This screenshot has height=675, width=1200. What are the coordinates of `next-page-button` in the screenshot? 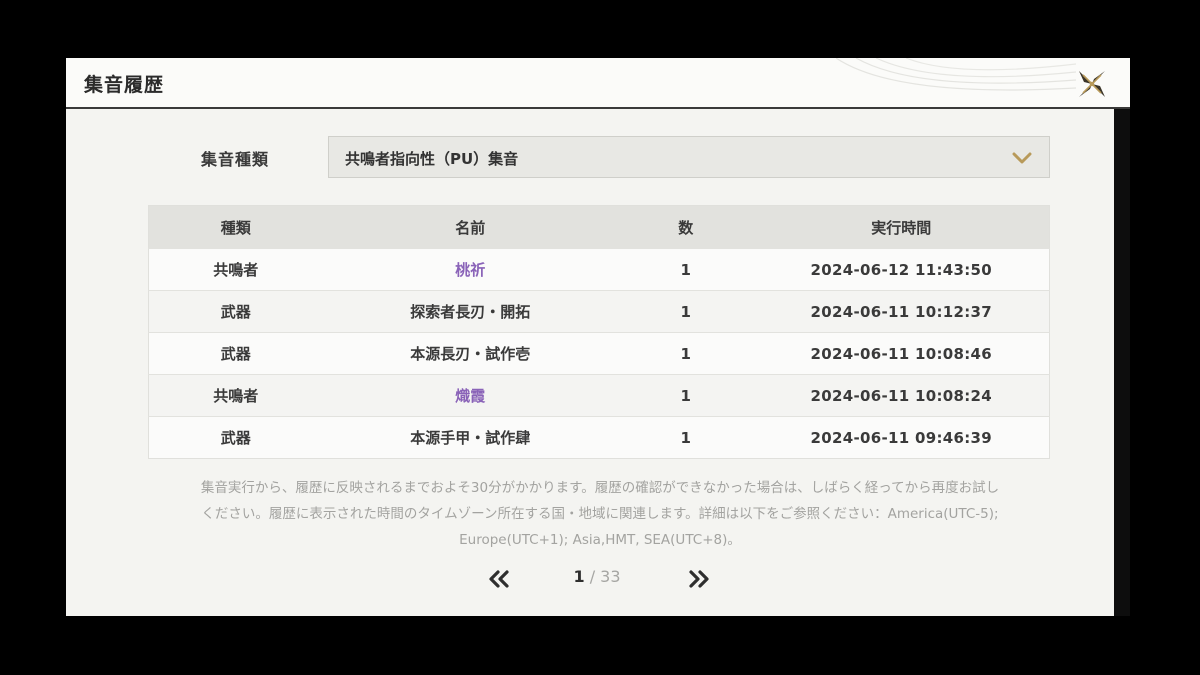 It's located at (699, 579).